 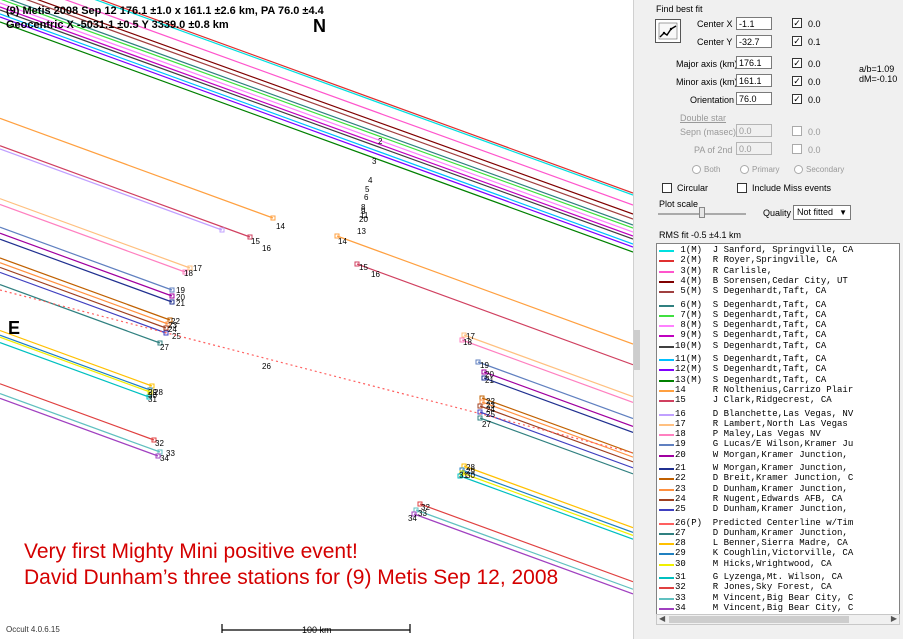 What do you see at coordinates (662, 618) in the screenshot?
I see `scroll-left-icon: ◀` at bounding box center [662, 618].